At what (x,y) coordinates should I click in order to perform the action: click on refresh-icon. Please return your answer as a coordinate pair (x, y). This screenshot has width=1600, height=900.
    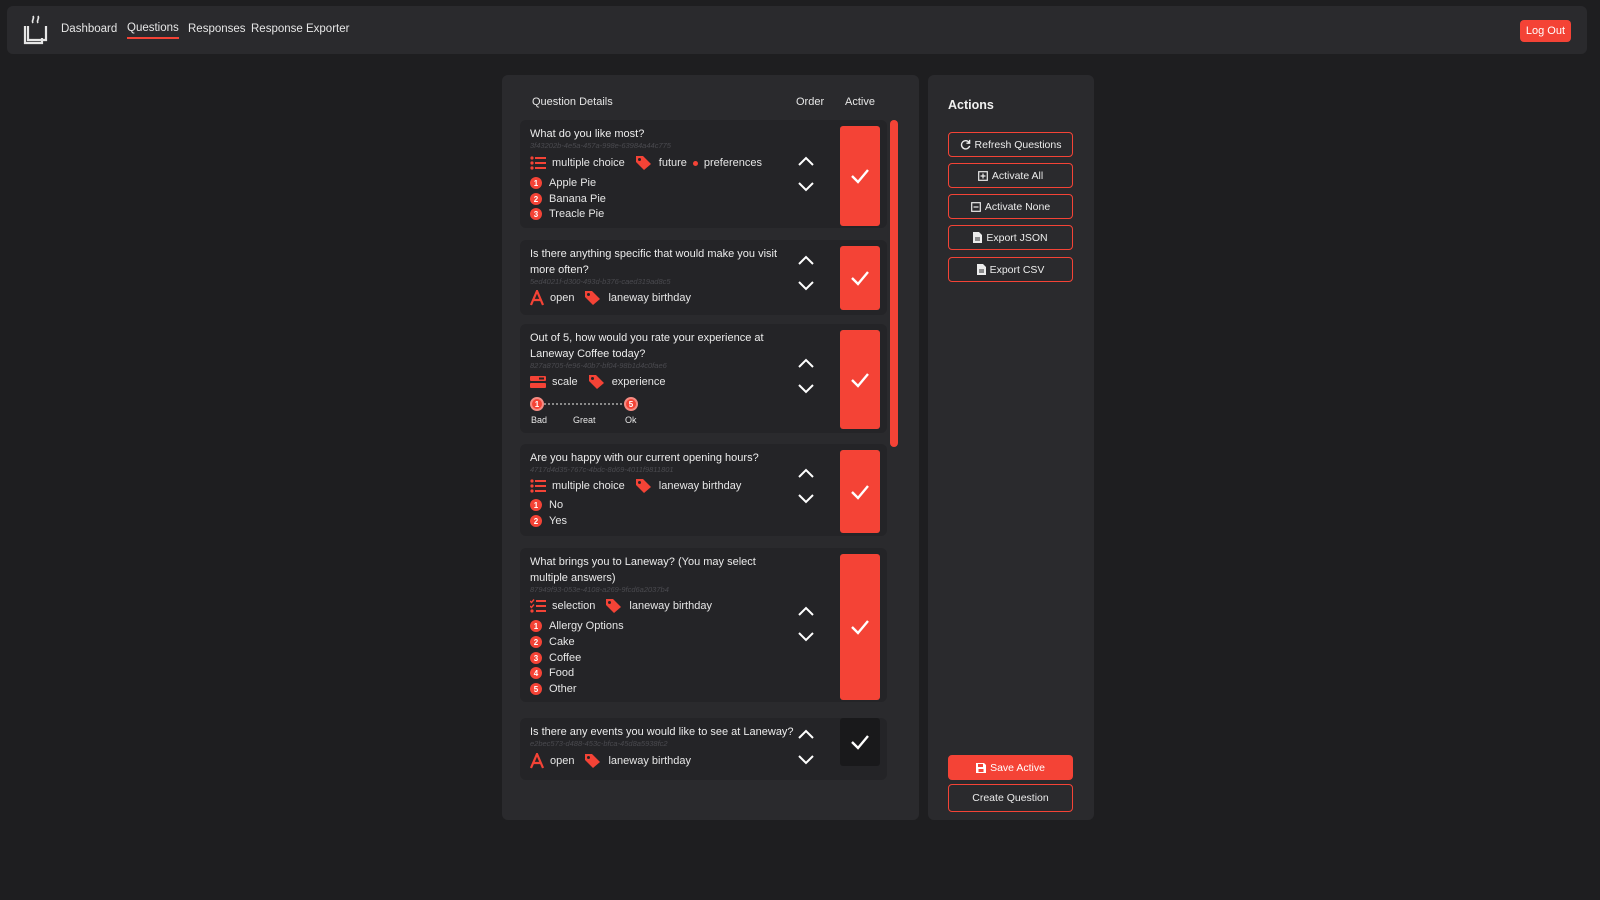
    Looking at the image, I should click on (965, 144).